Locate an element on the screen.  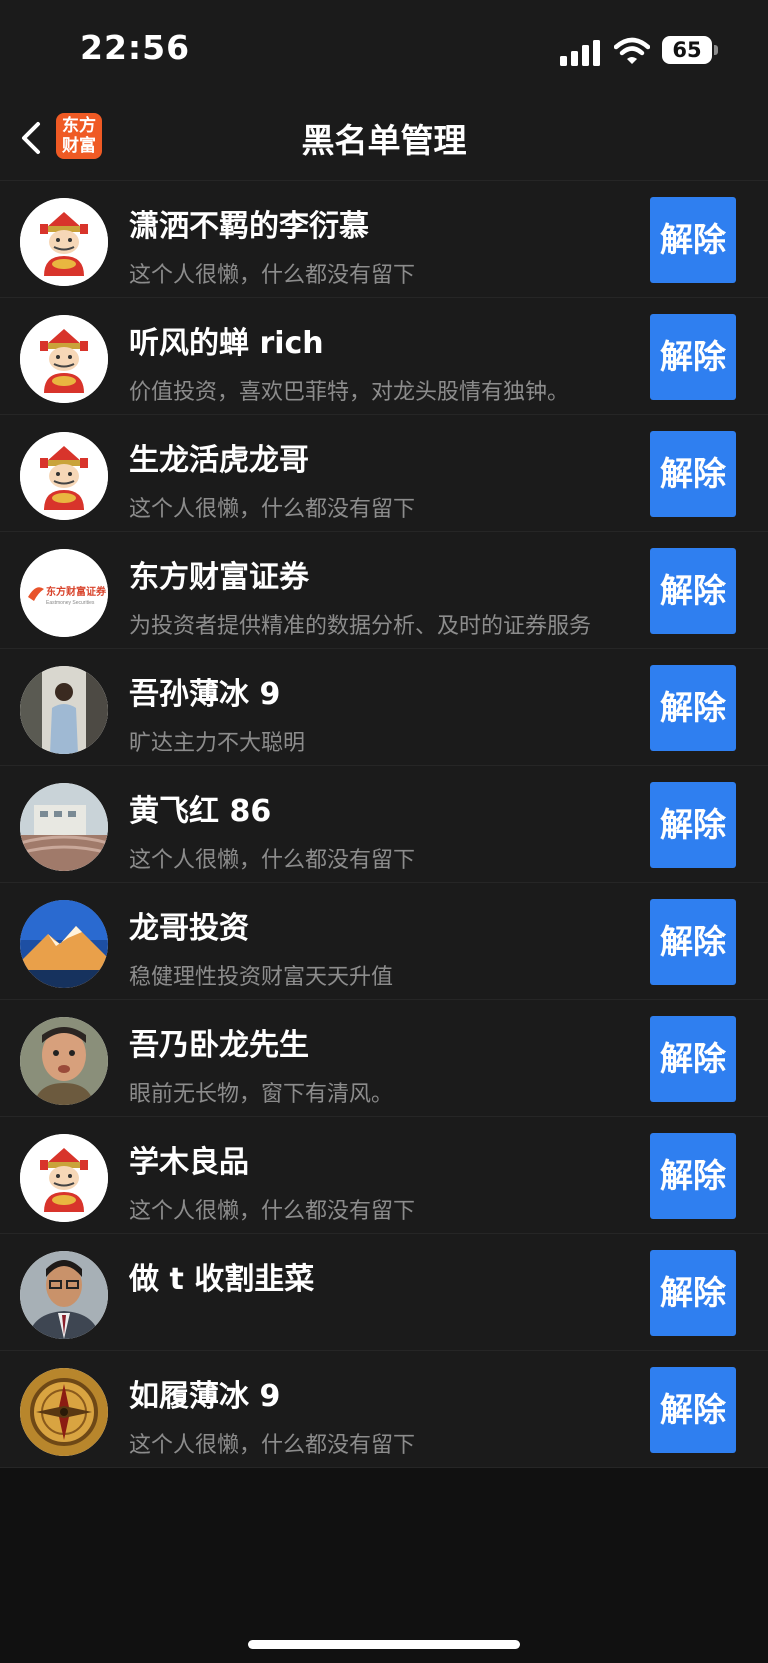
user-bio: 眼前无长物，窗下有清风。 is located at coordinates (261, 1094).